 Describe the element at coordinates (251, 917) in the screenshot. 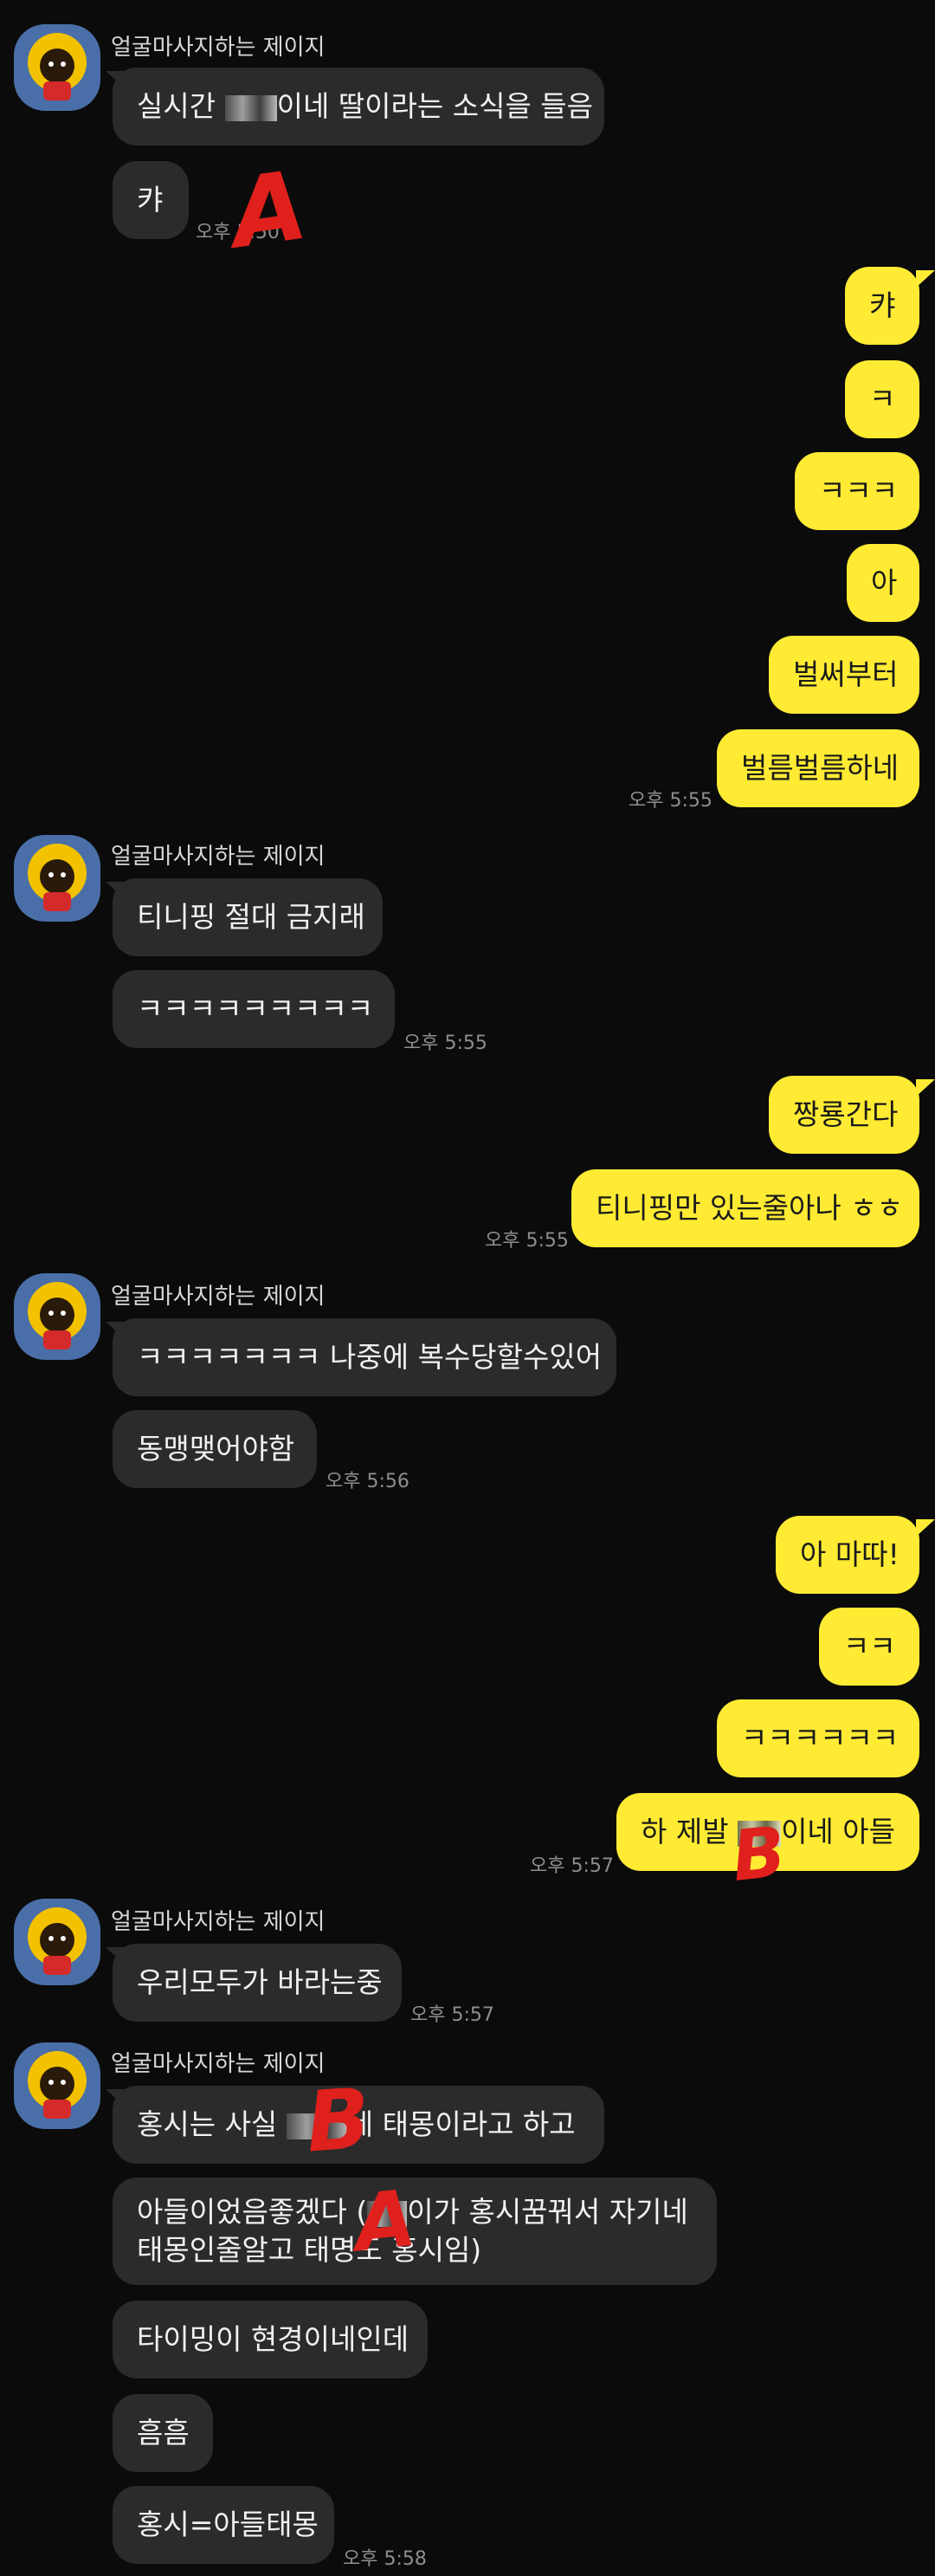

I see `message-text: 티니핑 절대 금지래` at that location.